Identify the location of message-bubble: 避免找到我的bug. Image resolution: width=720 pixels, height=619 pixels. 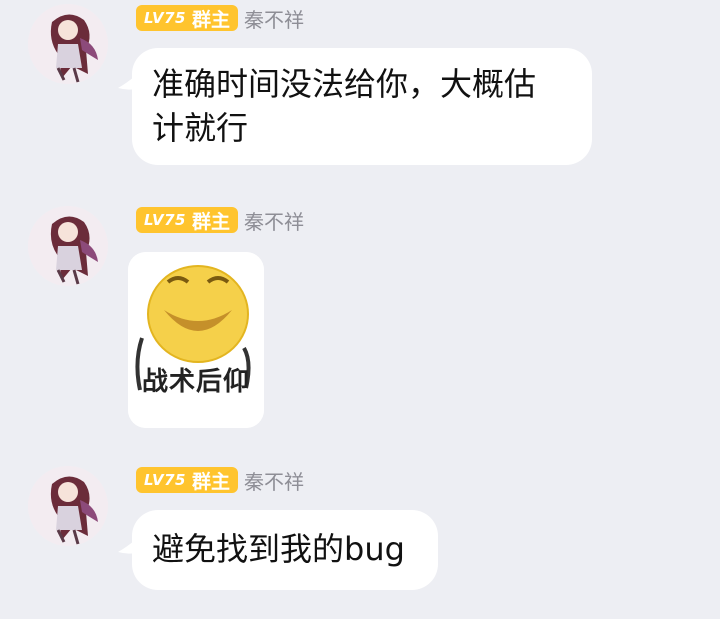
(285, 550).